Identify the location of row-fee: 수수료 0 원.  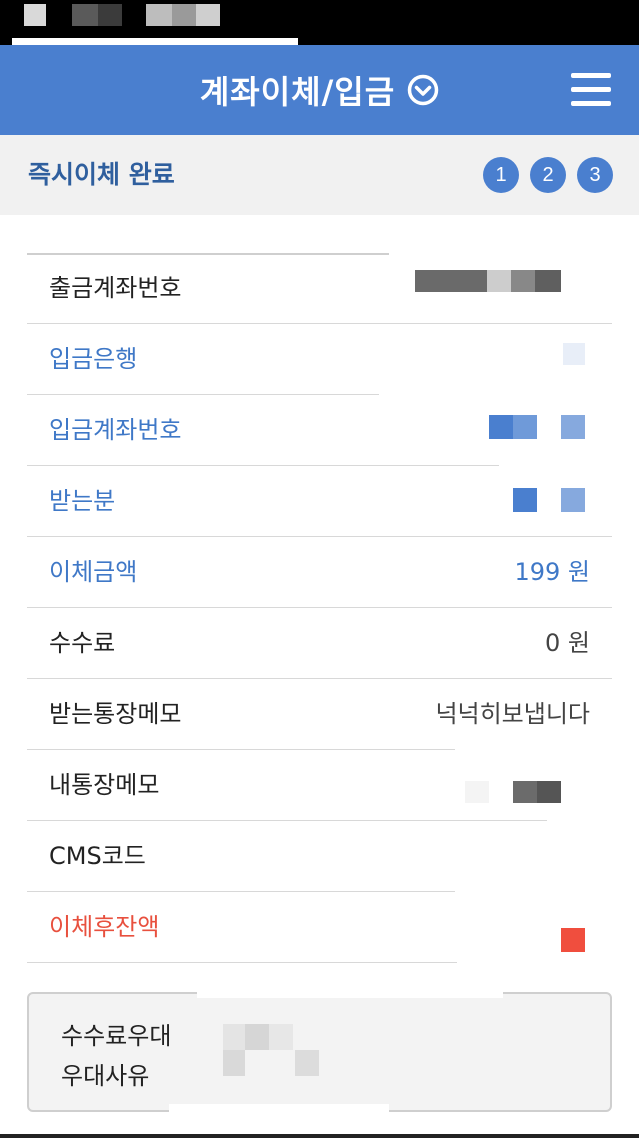
(319, 643).